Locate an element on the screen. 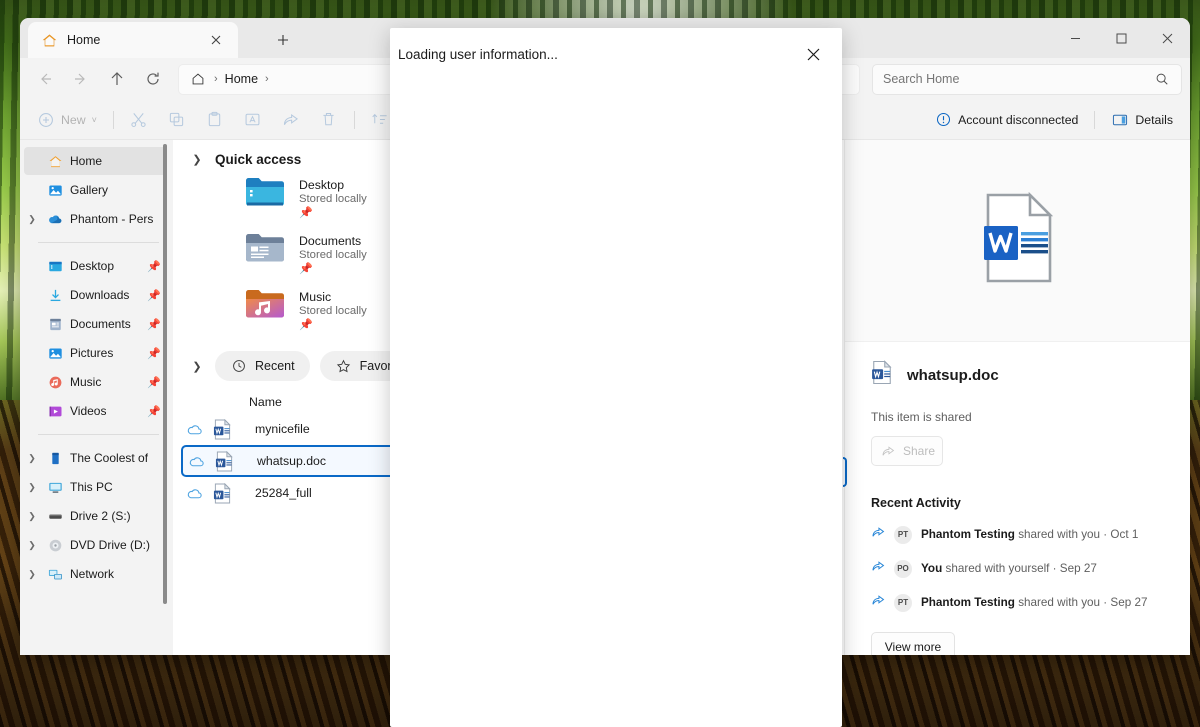 The width and height of the screenshot is (1200, 727). sidebar-item-pictures: ▸ Pictures 📌 is located at coordinates (95, 353).